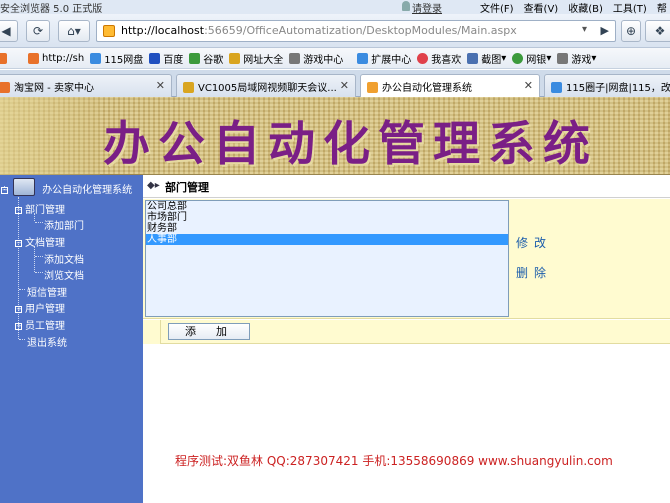 This screenshot has width=670, height=503. What do you see at coordinates (350, 144) in the screenshot?
I see `banner-title: 办公自动化管理系统` at bounding box center [350, 144].